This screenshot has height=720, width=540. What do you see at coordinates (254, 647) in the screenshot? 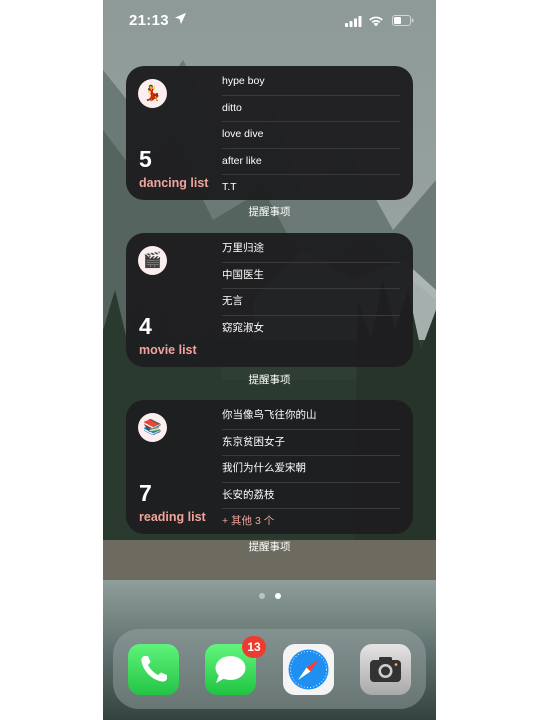
I see `messages-badge: 13` at bounding box center [254, 647].